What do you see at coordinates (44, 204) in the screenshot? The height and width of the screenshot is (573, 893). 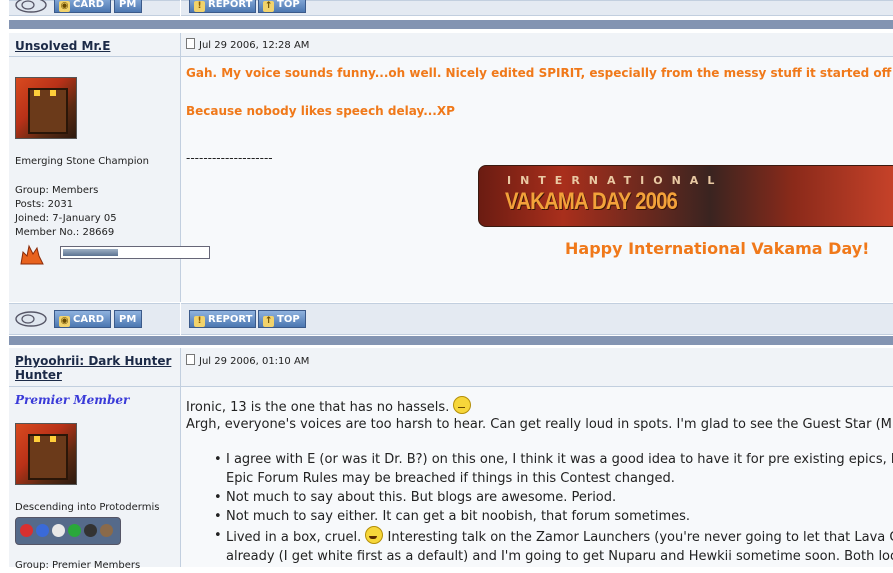 I see `post1-posts: Posts: 2031` at bounding box center [44, 204].